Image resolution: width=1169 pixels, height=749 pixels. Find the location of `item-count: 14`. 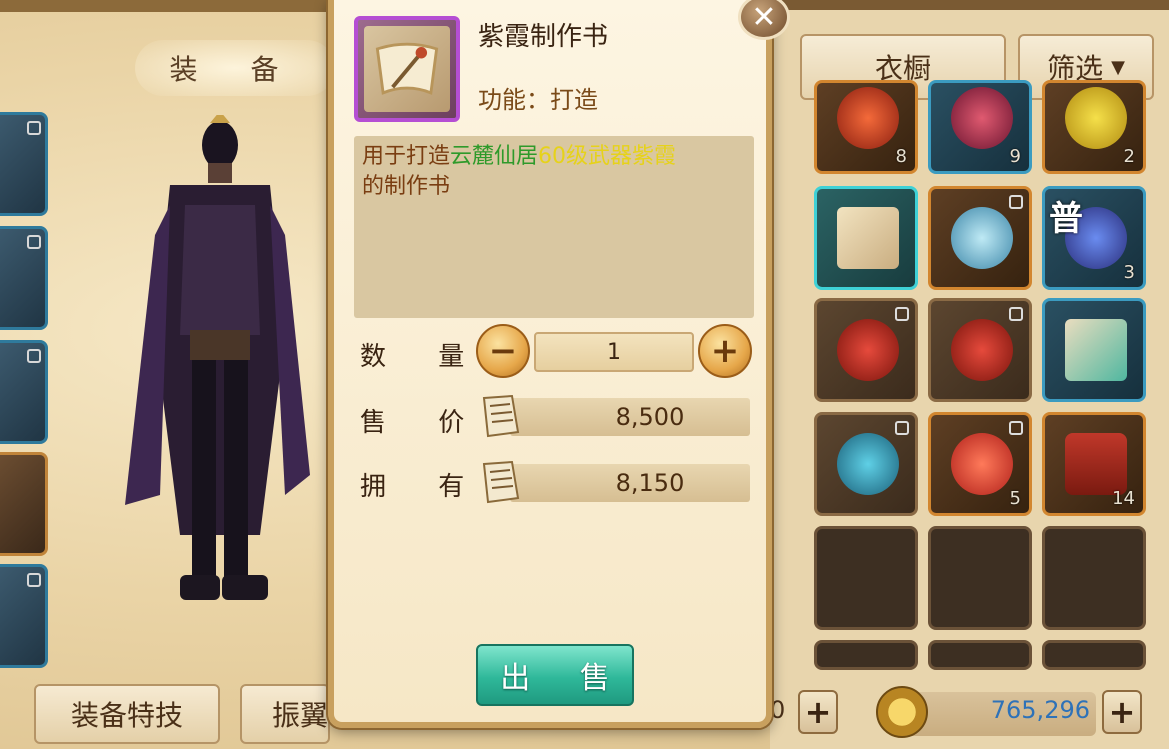

item-count: 14 is located at coordinates (1123, 498).